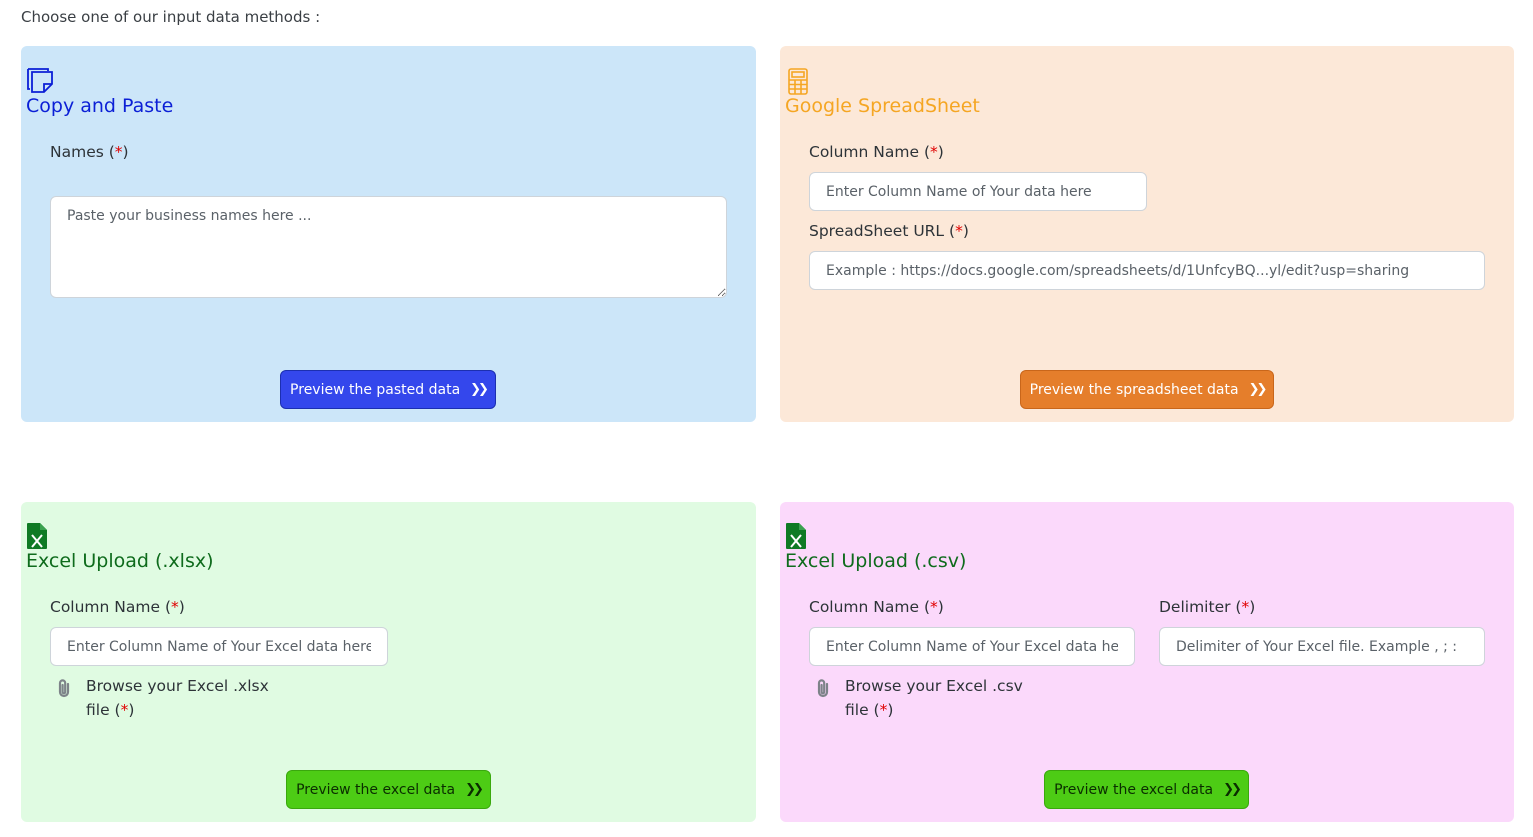  What do you see at coordinates (1322, 646) in the screenshot?
I see `delimiter-input` at bounding box center [1322, 646].